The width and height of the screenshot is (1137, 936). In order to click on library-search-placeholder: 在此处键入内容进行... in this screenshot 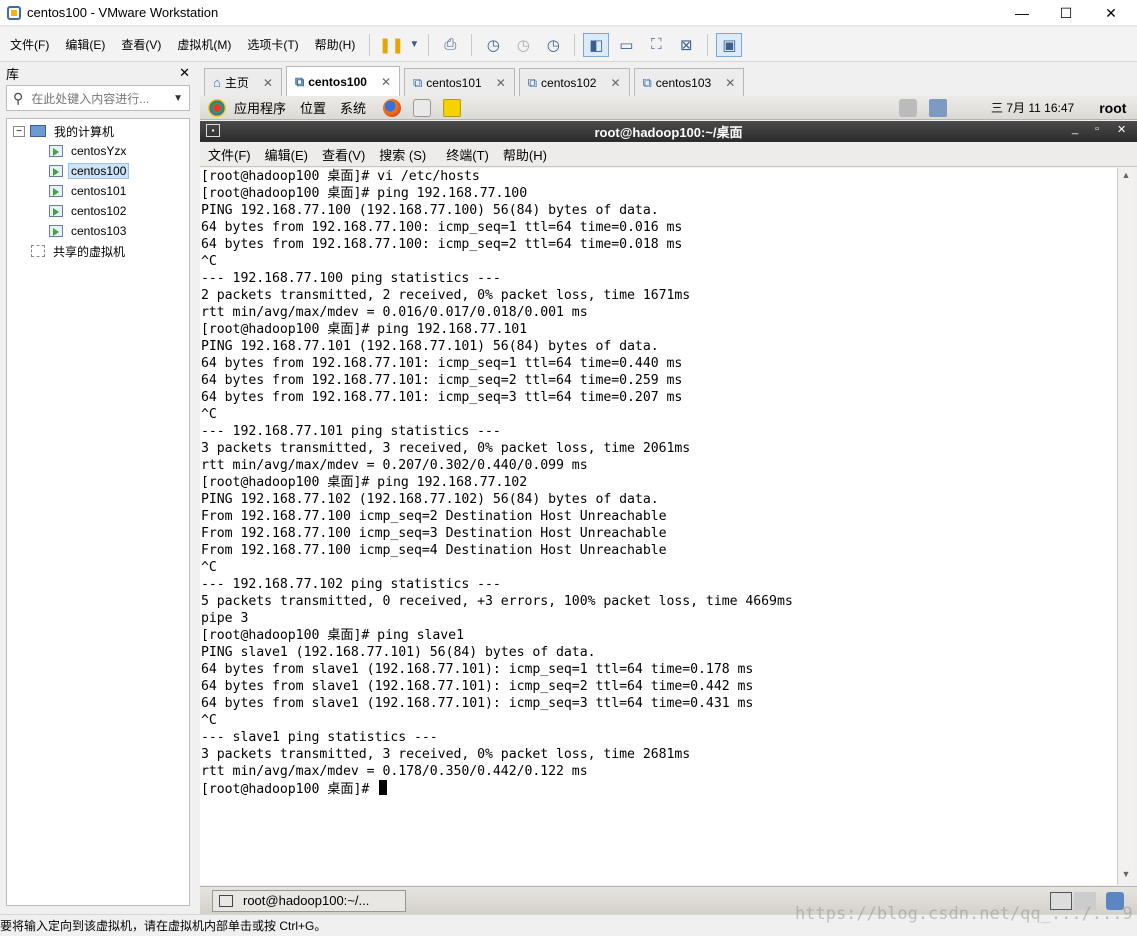, I will do `click(90, 98)`.